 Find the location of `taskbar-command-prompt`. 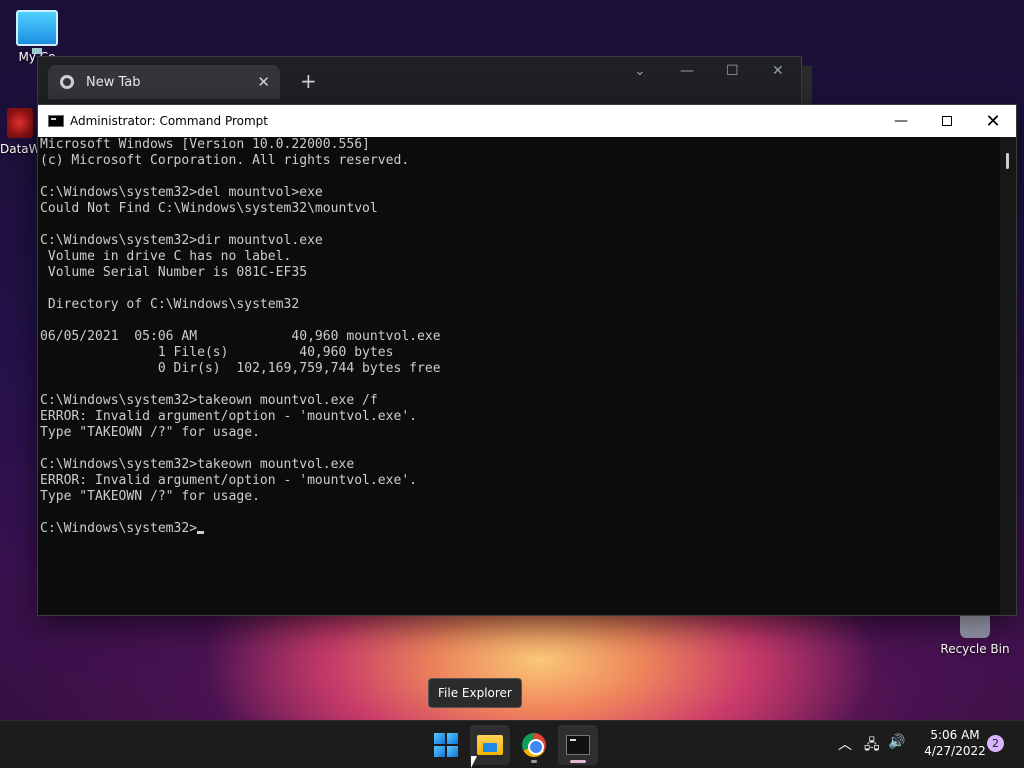

taskbar-command-prompt is located at coordinates (578, 745).